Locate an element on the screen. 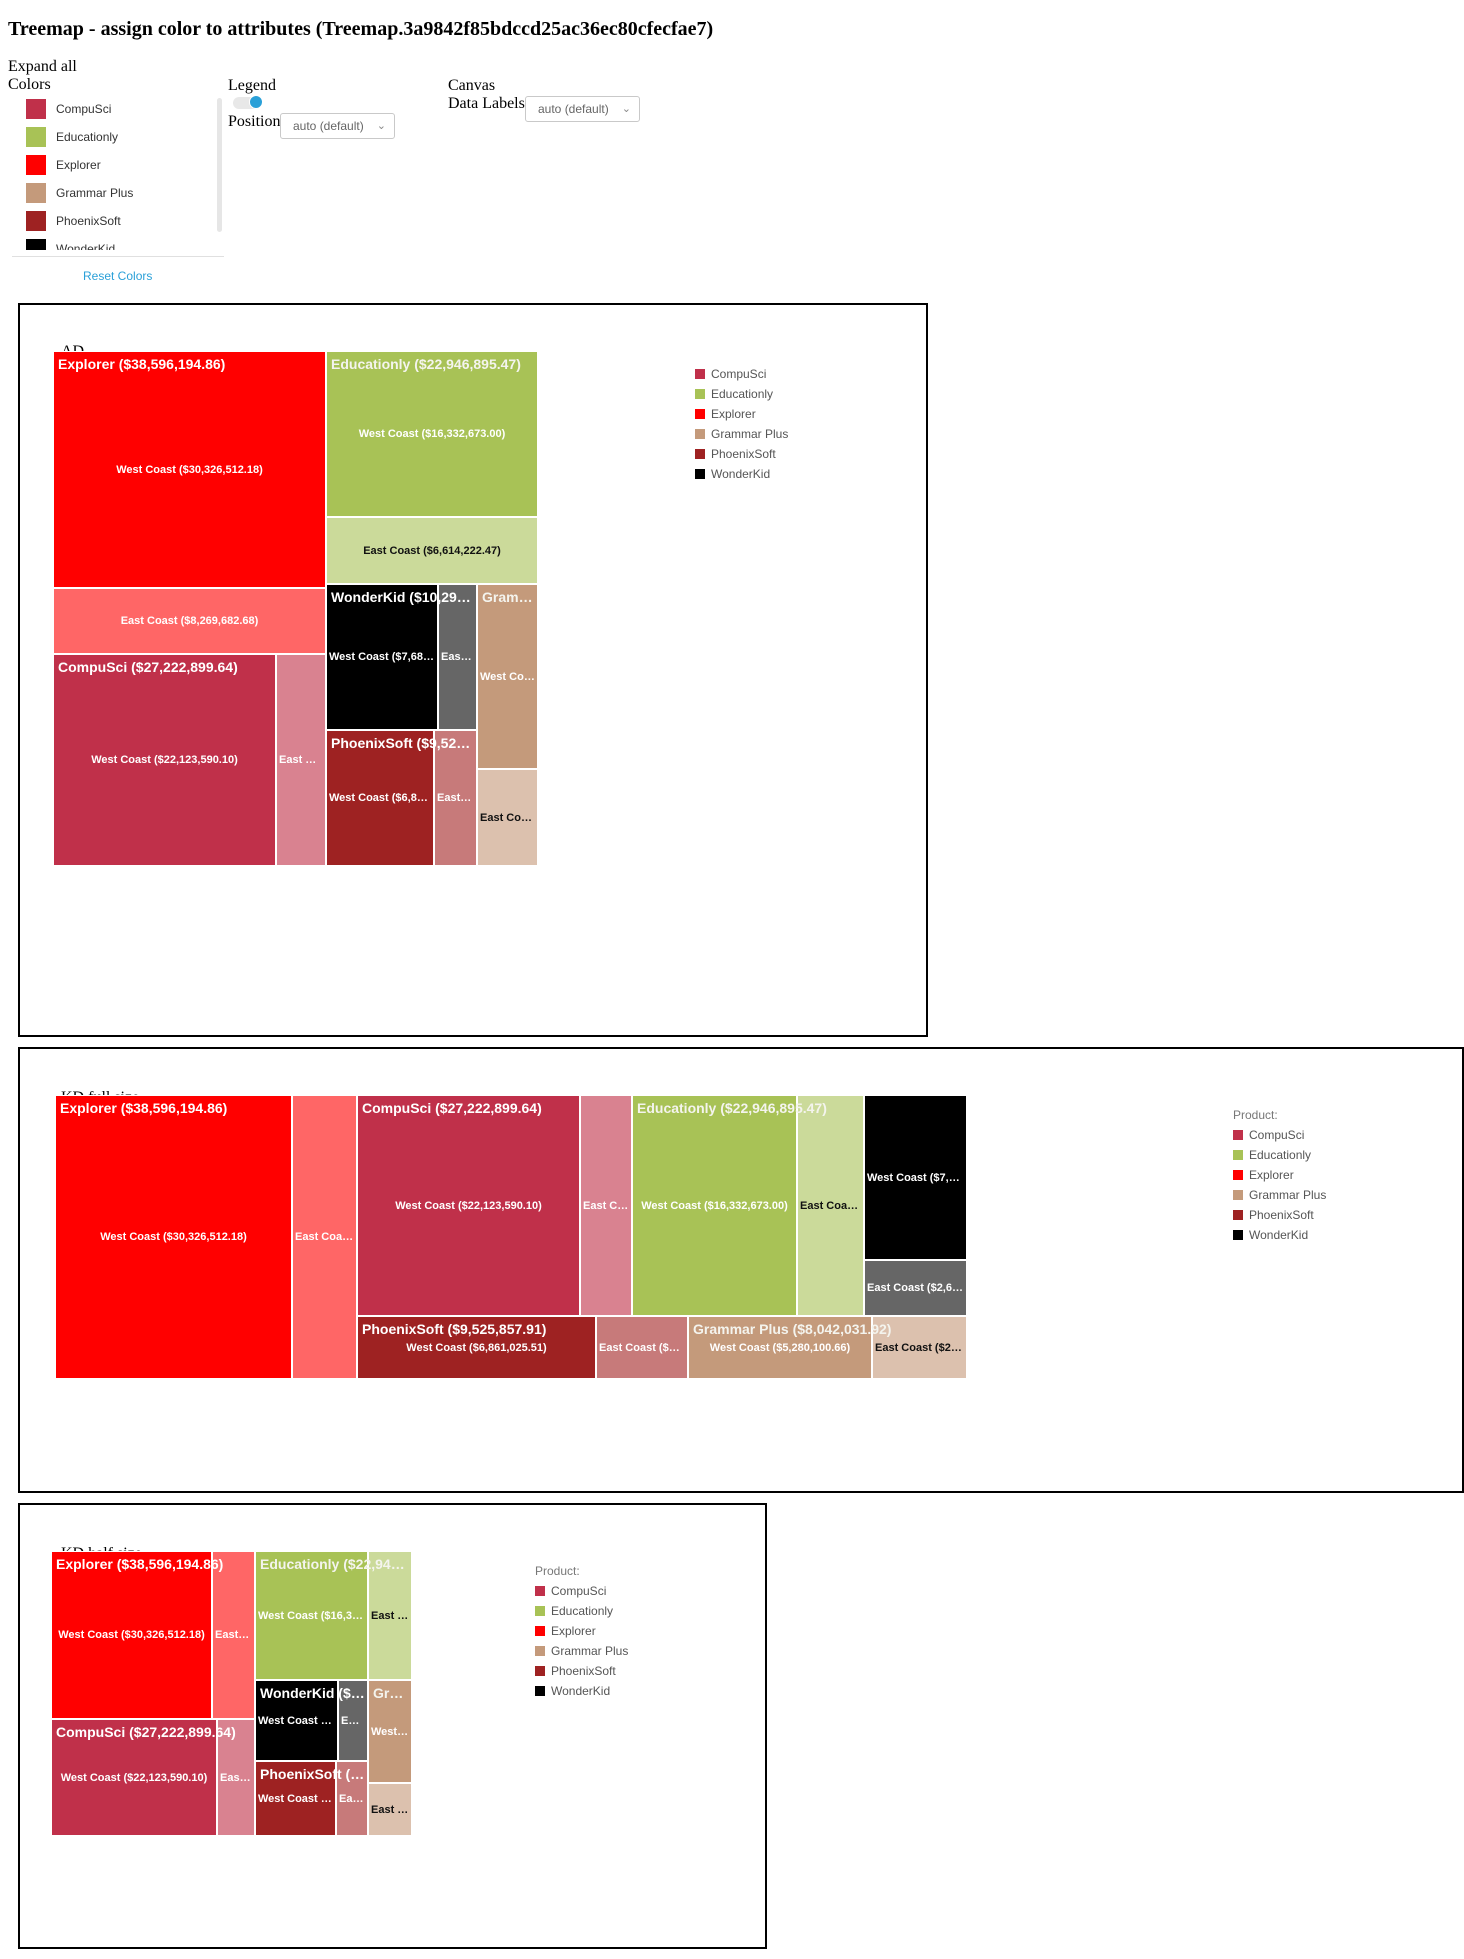 The width and height of the screenshot is (1464, 1959). treemap-cell-explorer-east: East Coast ($8,269,682.68) is located at coordinates (189, 621).